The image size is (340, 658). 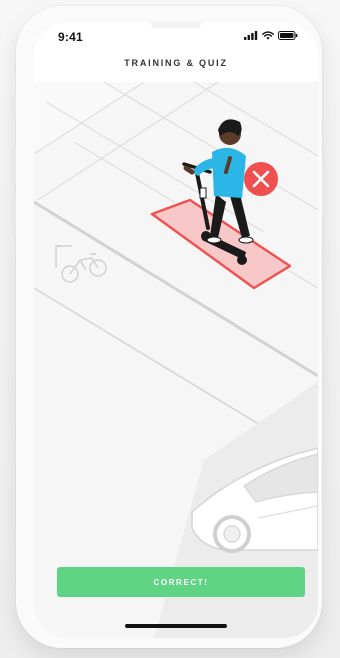 What do you see at coordinates (268, 35) in the screenshot?
I see `wifi-icon` at bounding box center [268, 35].